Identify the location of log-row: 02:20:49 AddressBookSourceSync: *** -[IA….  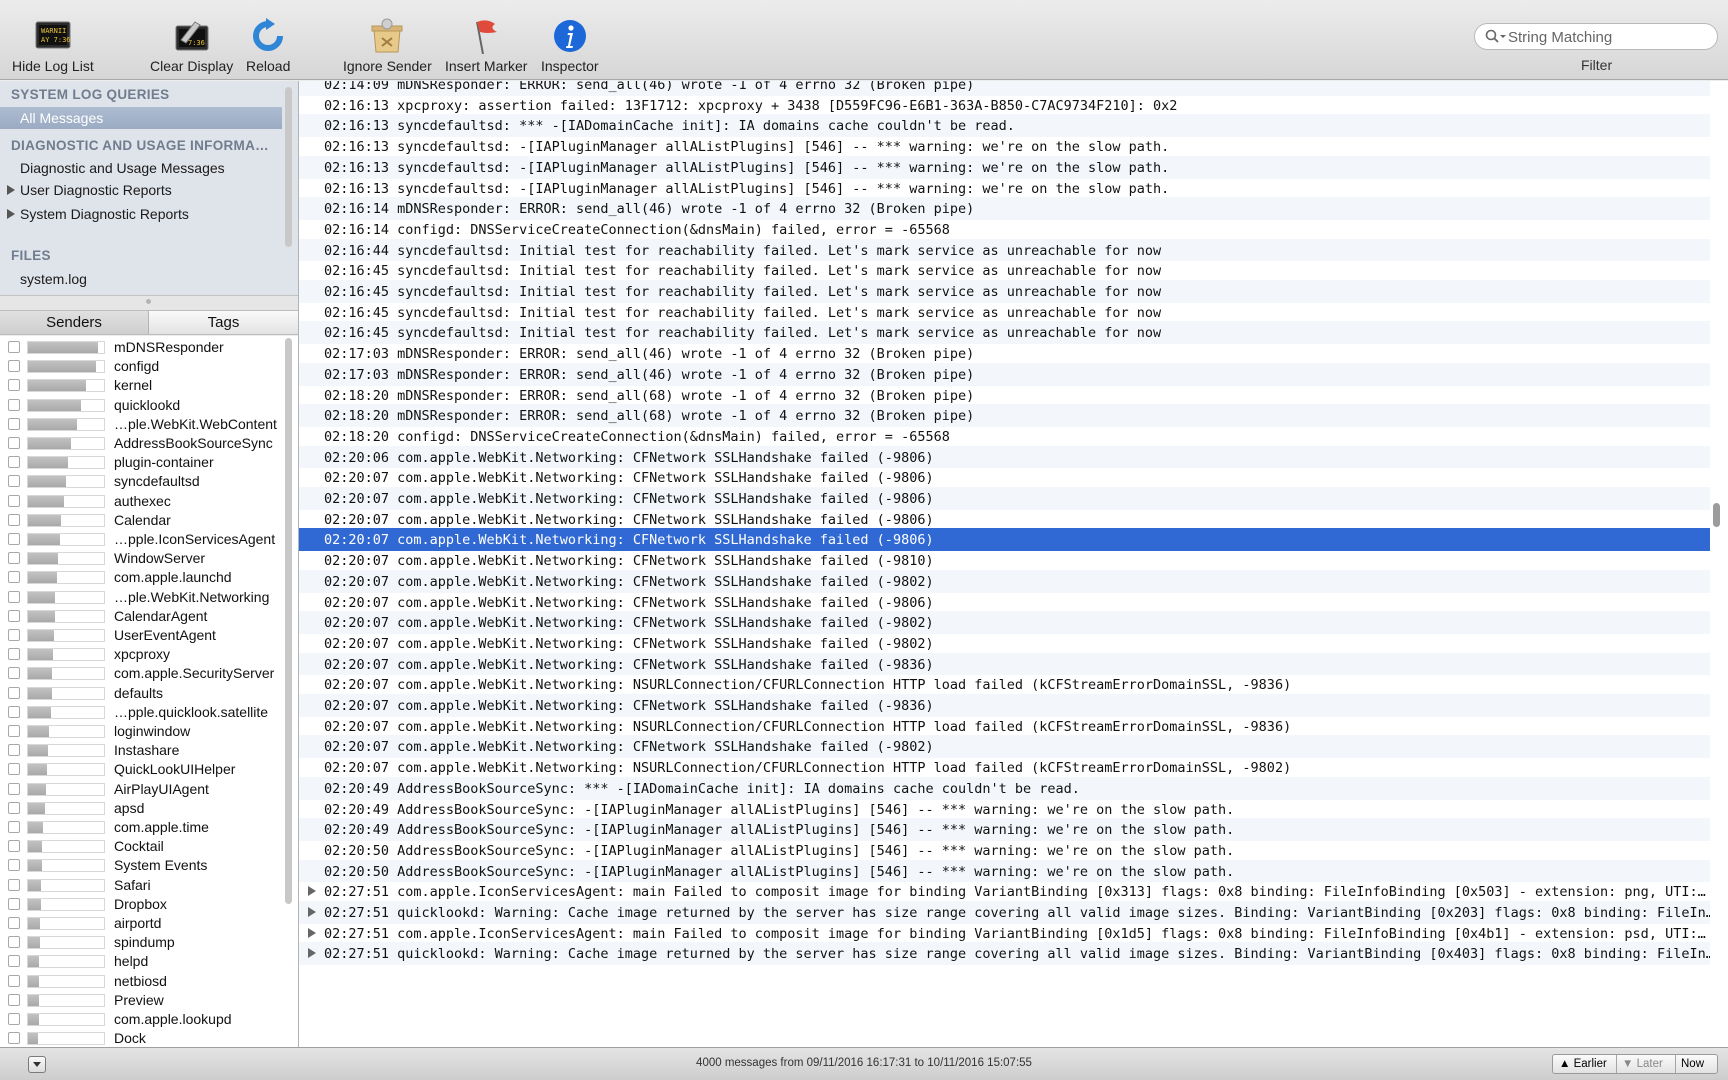
(1004, 788).